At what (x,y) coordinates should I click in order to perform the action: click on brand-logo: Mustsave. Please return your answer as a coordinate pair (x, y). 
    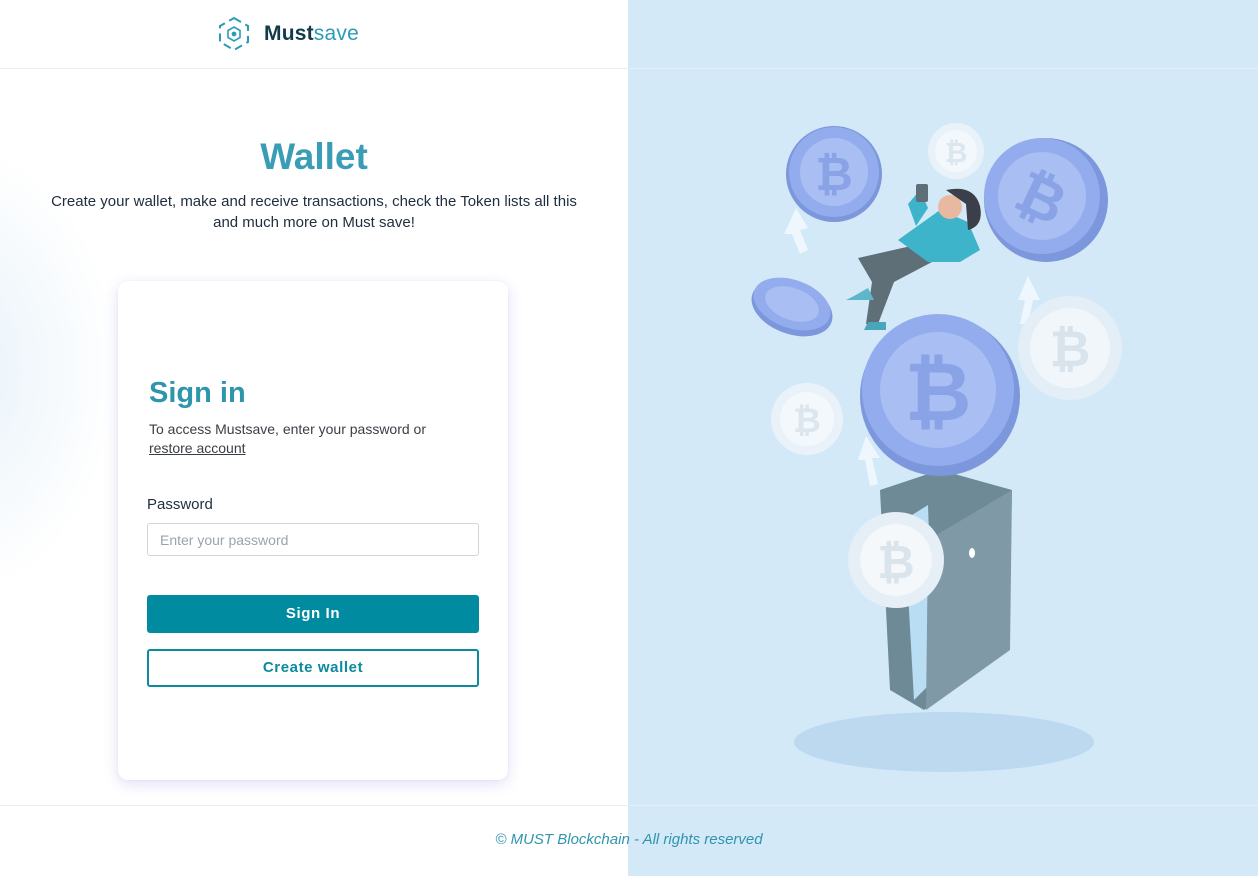
    Looking at the image, I should click on (286, 34).